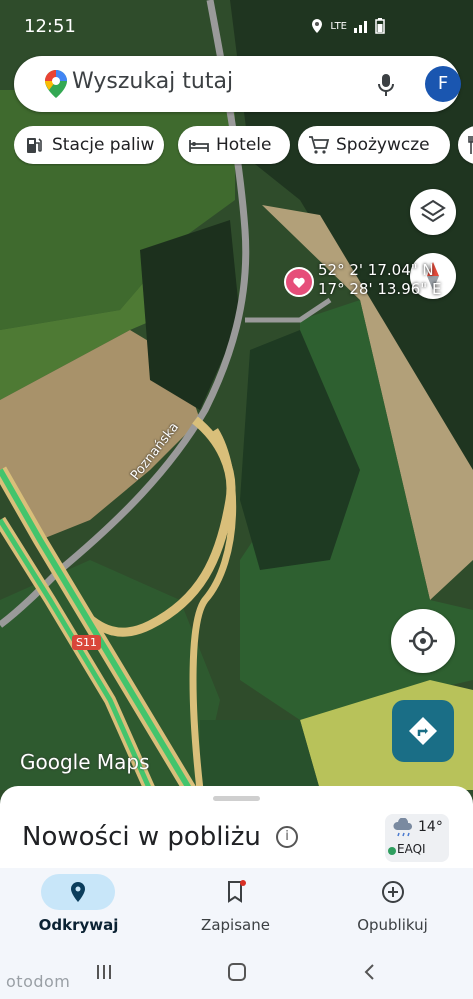  Describe the element at coordinates (34, 145) in the screenshot. I see `gas-station-icon` at that location.